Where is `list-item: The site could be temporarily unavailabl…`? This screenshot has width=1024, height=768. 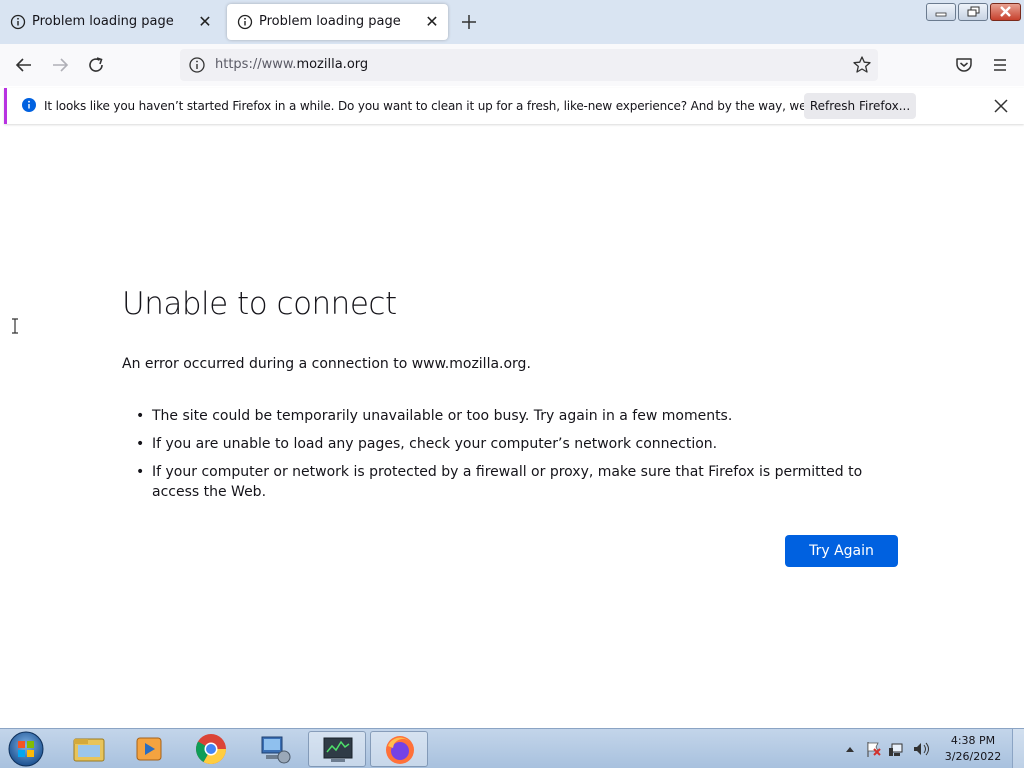 list-item: The site could be temporarily unavailabl… is located at coordinates (521, 416).